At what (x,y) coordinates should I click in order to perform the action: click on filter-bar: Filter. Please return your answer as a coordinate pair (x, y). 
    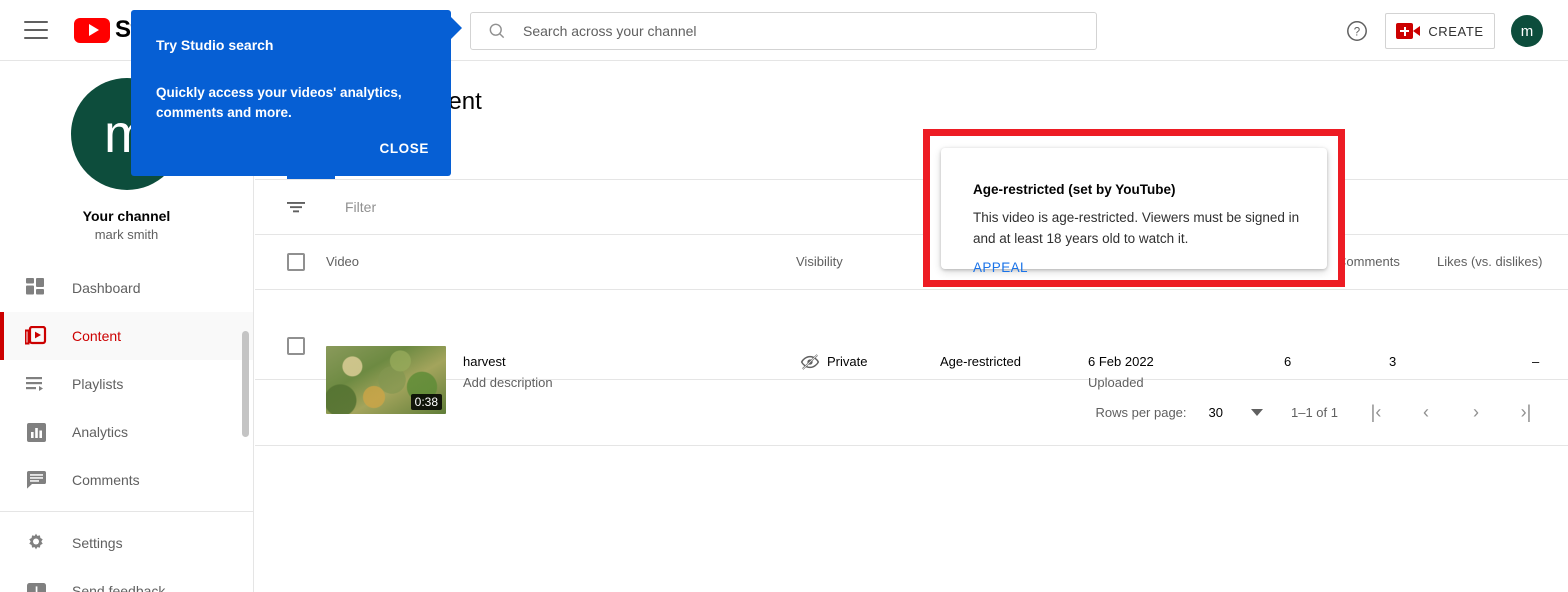
    Looking at the image, I should click on (911, 207).